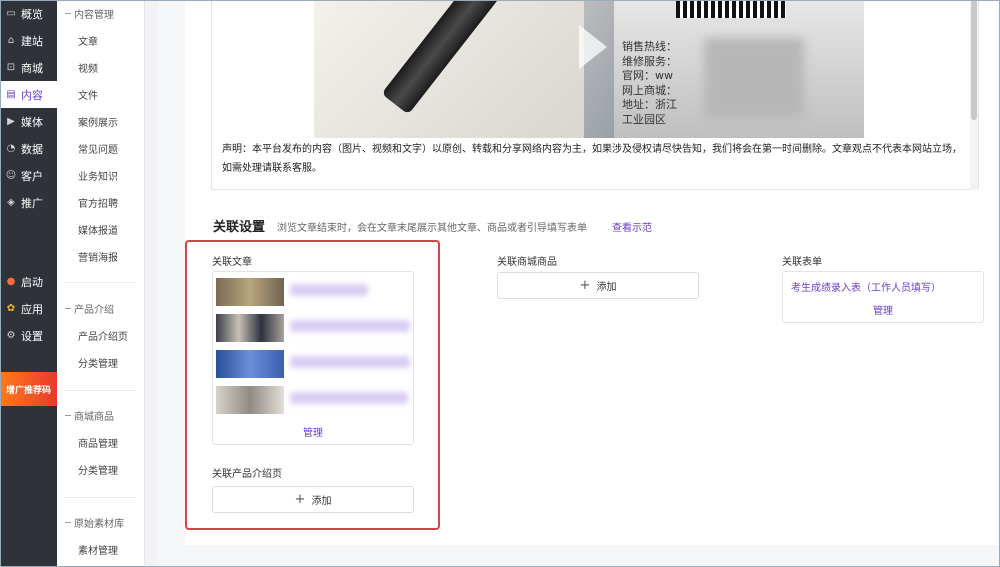  I want to click on related-articles-box: 管理, so click(313, 358).